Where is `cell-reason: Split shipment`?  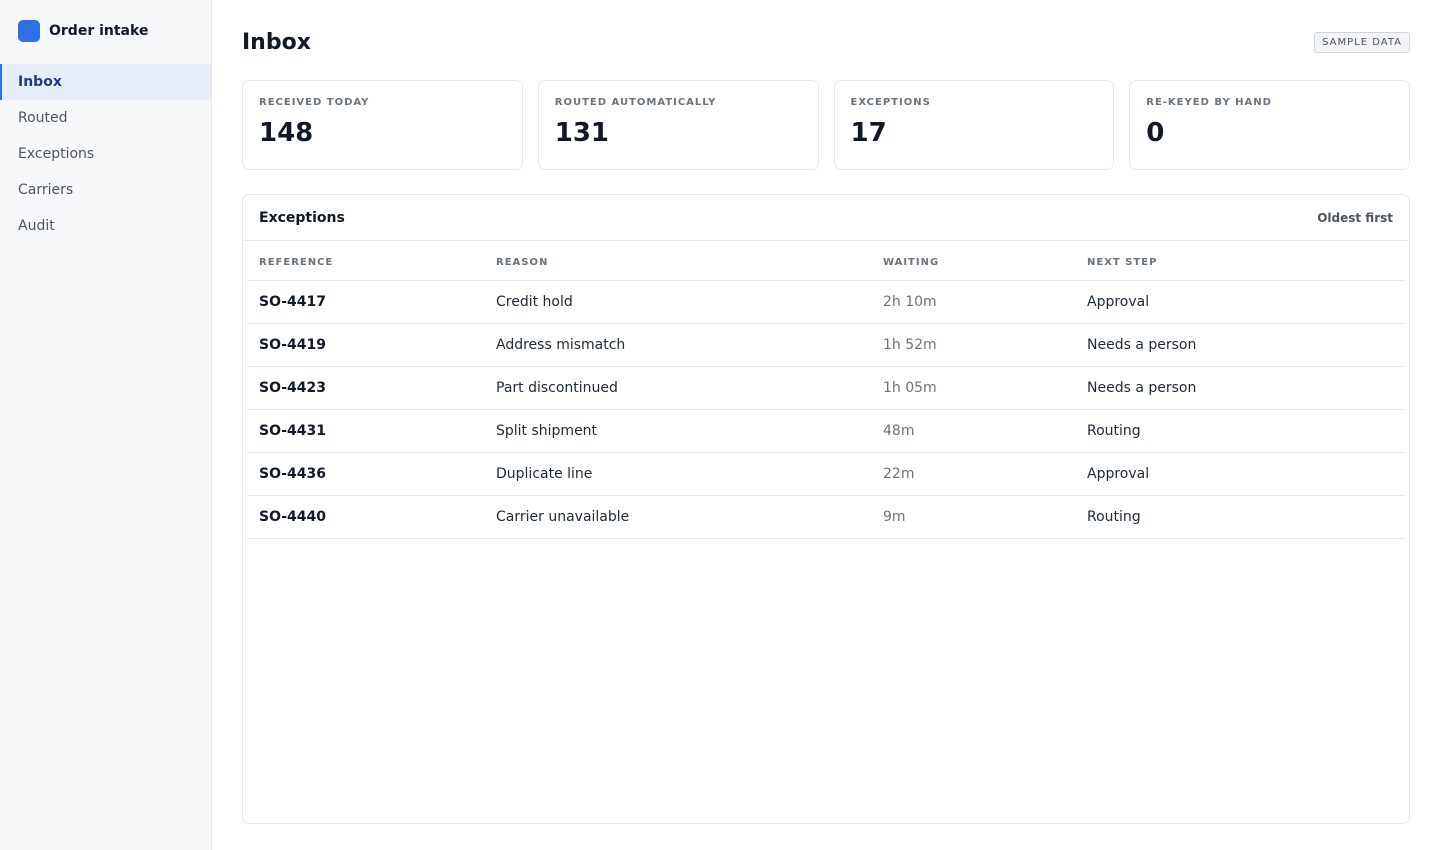 cell-reason: Split shipment is located at coordinates (677, 431).